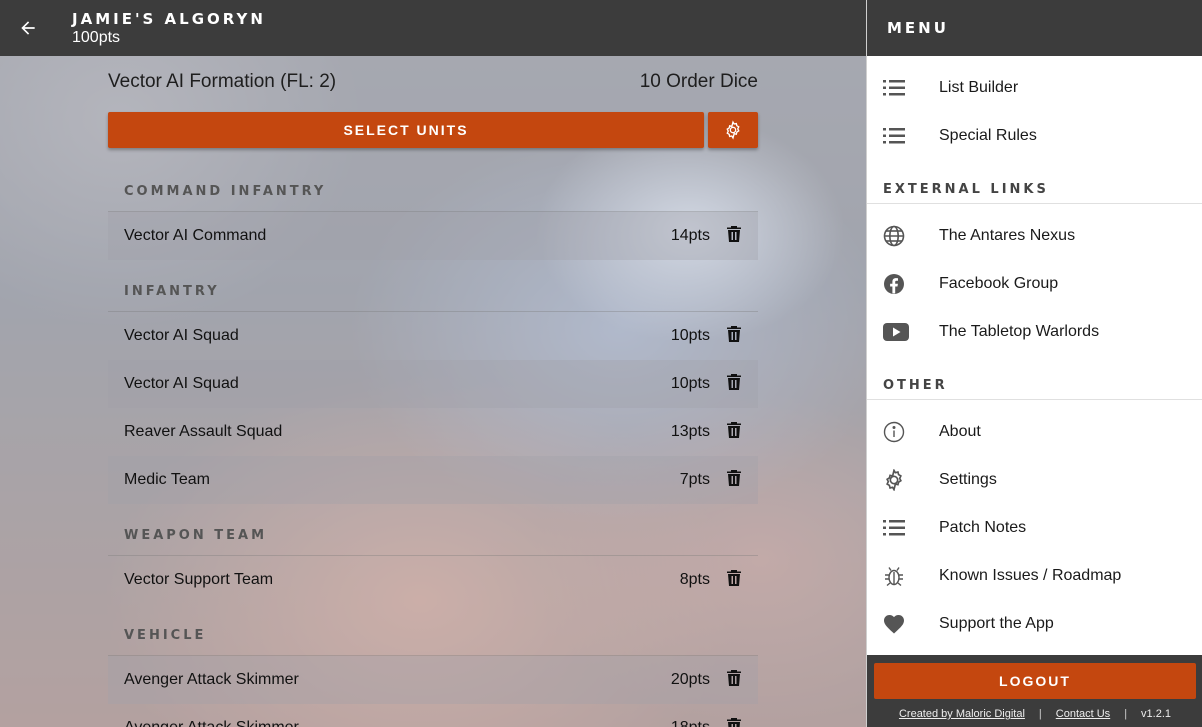  What do you see at coordinates (690, 235) in the screenshot?
I see `unit-points: 14pts` at bounding box center [690, 235].